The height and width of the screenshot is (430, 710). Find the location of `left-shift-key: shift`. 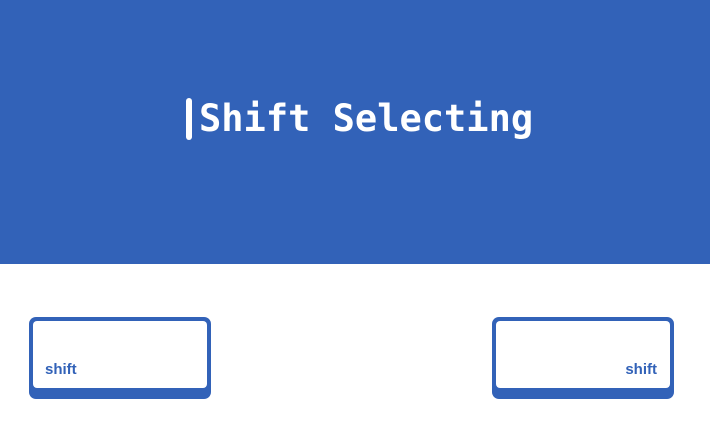

left-shift-key: shift is located at coordinates (120, 358).